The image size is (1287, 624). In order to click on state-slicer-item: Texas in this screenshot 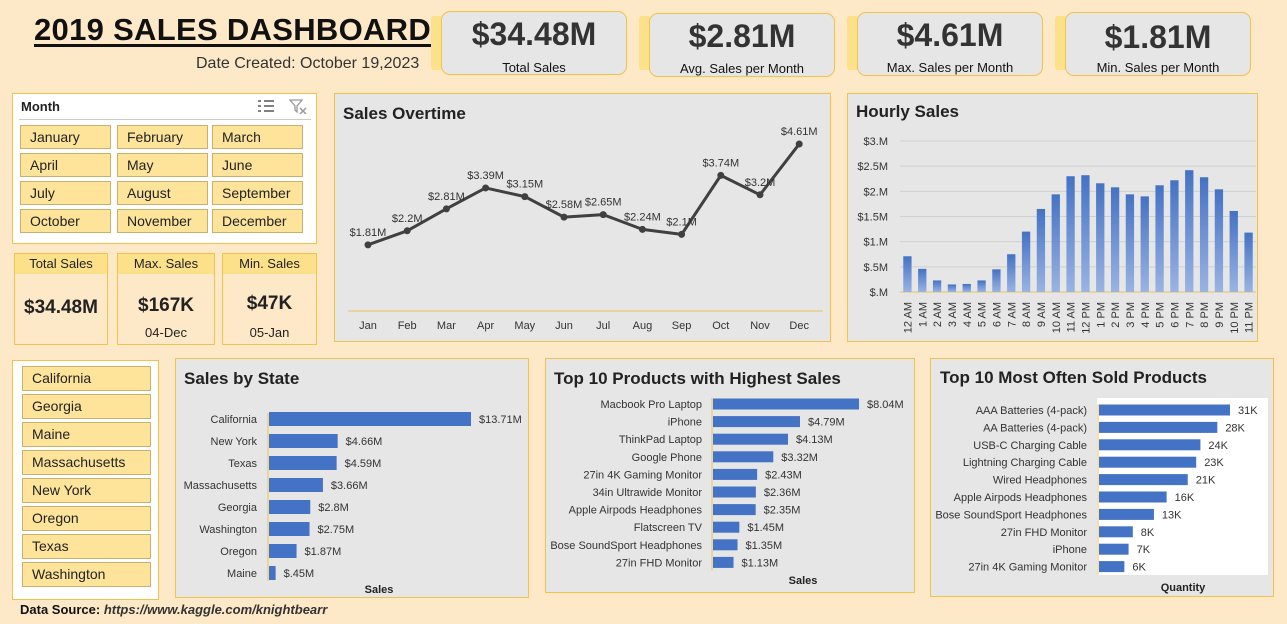, I will do `click(86, 546)`.